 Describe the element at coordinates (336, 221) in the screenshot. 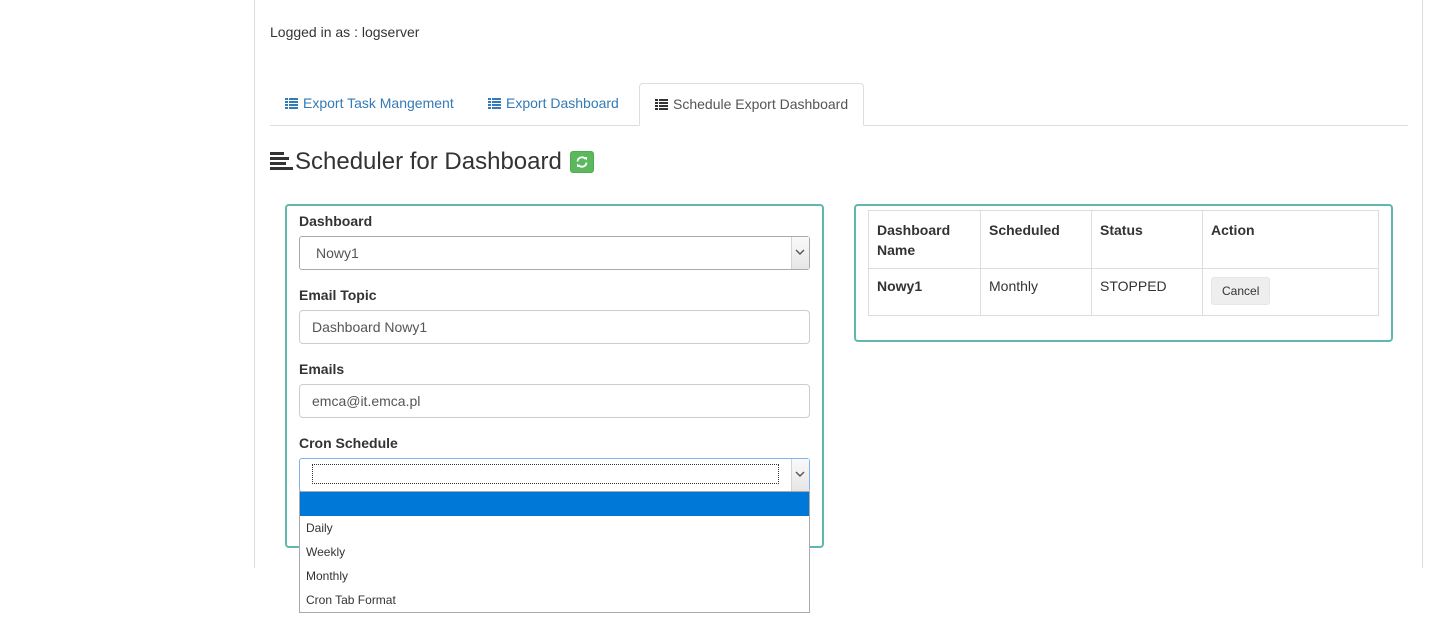

I see `dashboard-label: Dashboard` at that location.